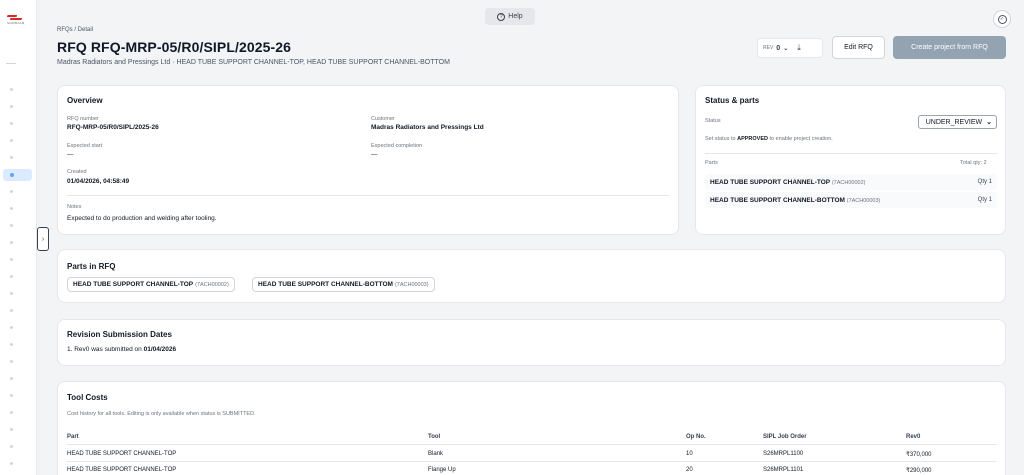 The height and width of the screenshot is (475, 1024). Describe the element at coordinates (531, 461) in the screenshot. I see `table-row-divider` at that location.